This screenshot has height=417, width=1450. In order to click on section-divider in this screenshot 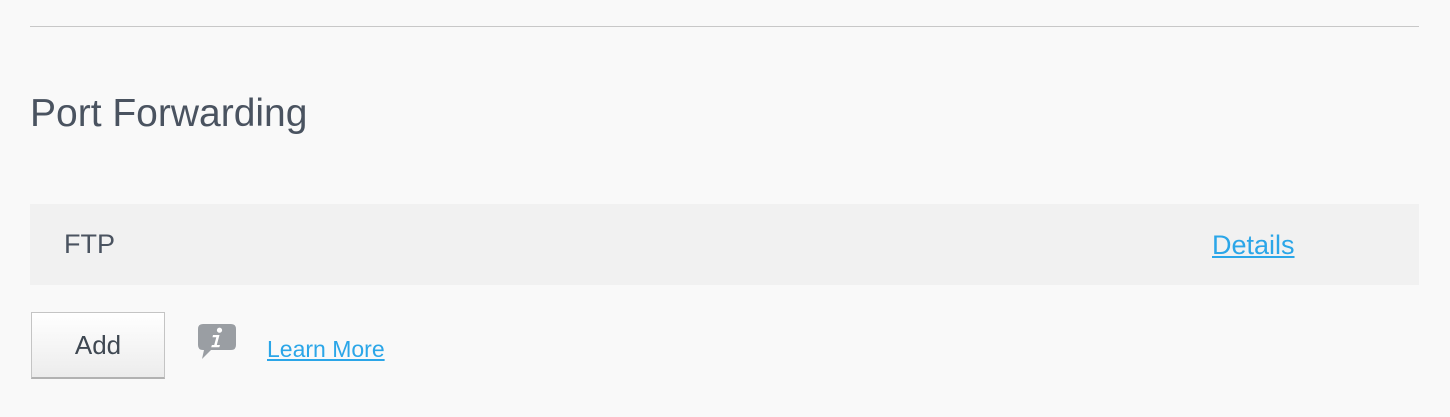, I will do `click(724, 26)`.